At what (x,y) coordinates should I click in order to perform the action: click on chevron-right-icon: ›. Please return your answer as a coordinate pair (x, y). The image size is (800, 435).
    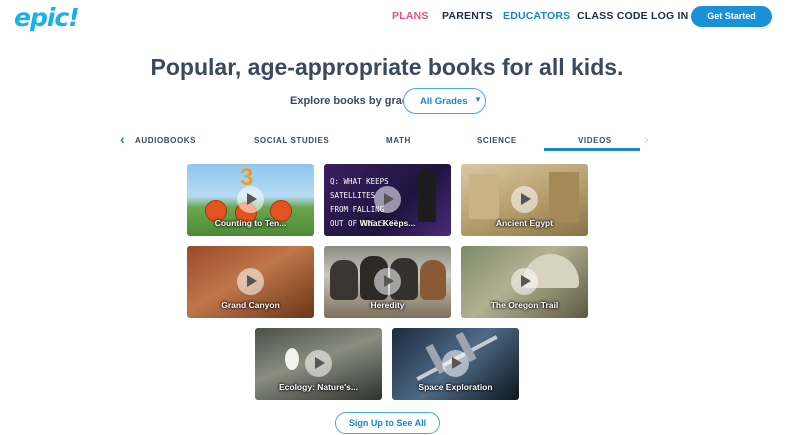
    Looking at the image, I should click on (646, 139).